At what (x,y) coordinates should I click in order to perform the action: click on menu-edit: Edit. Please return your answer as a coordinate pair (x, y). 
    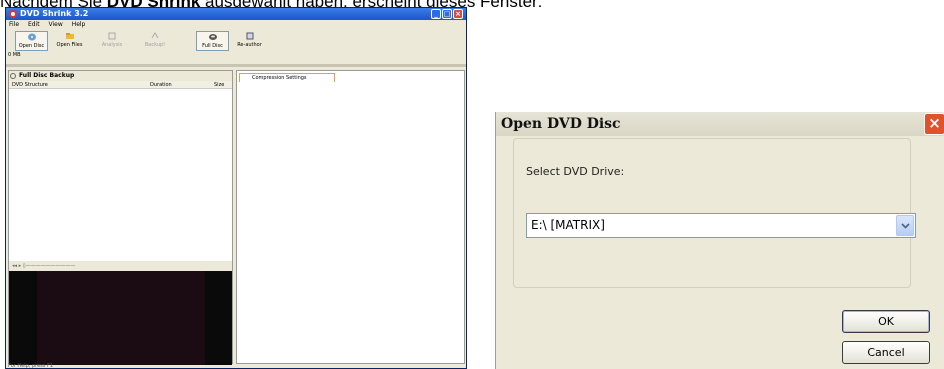
    Looking at the image, I should click on (34, 24).